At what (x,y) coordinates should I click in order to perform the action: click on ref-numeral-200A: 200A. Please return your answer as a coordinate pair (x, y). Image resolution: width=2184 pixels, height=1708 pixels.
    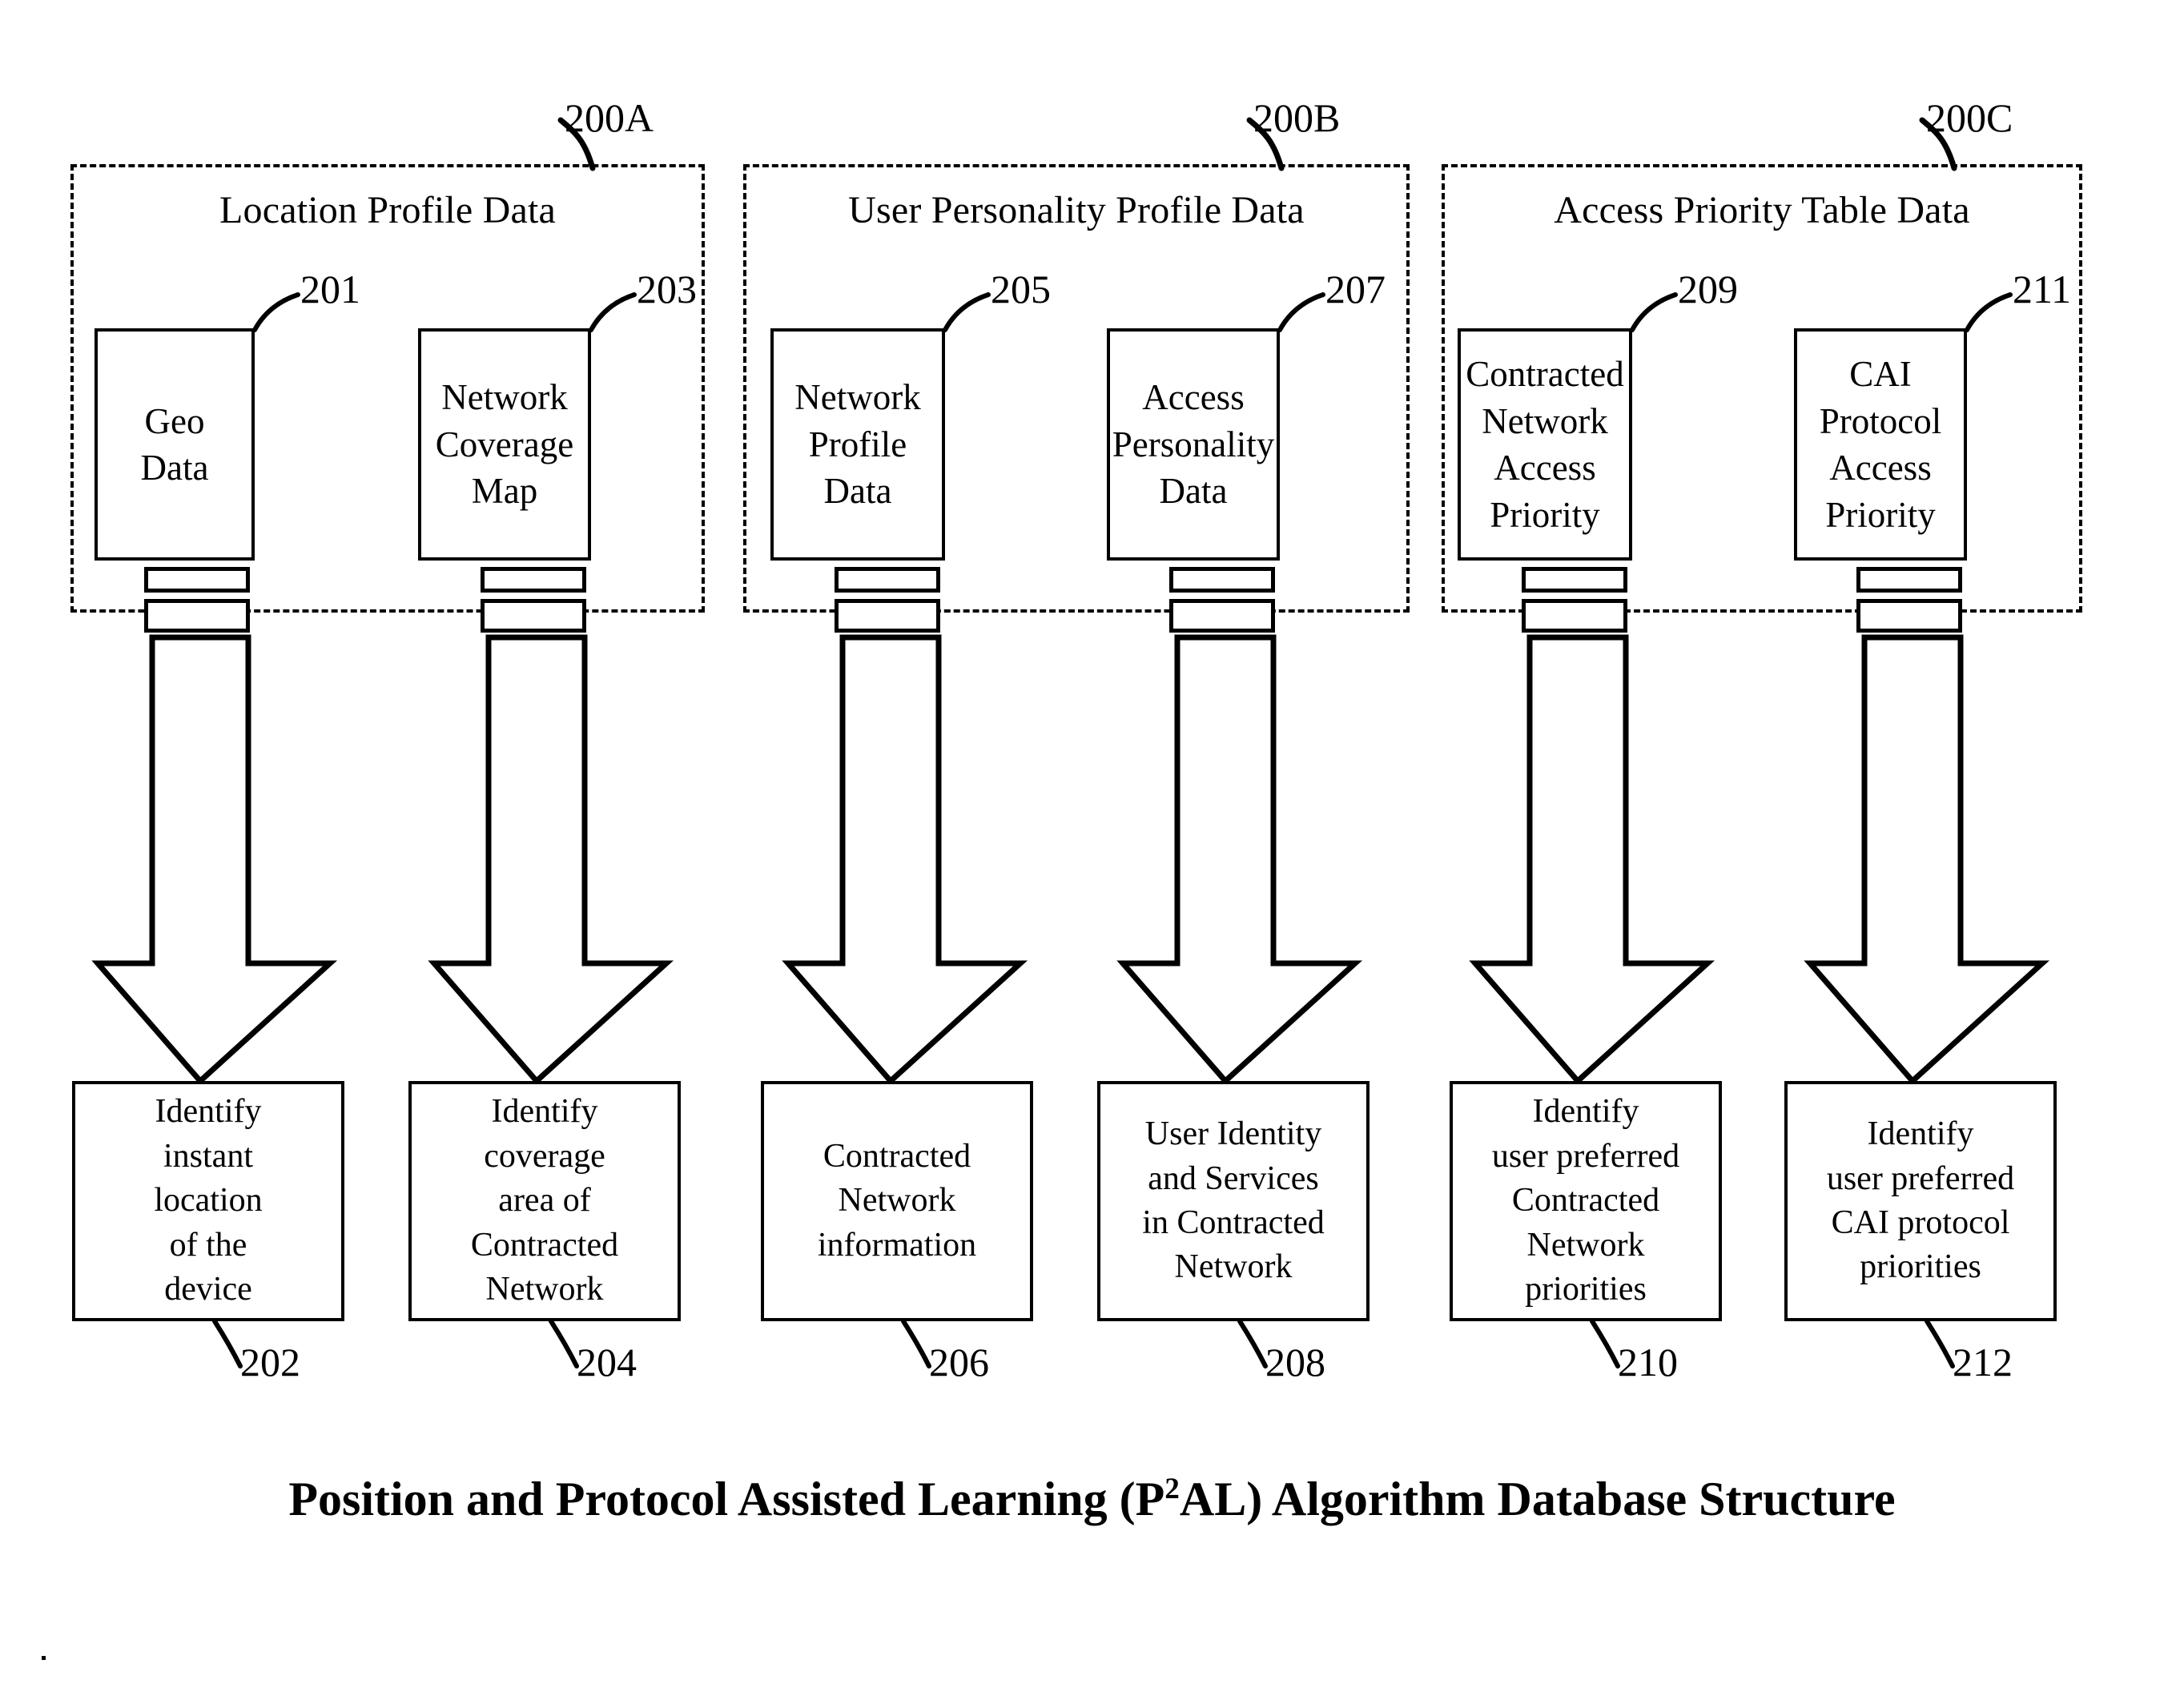
    Looking at the image, I should click on (609, 118).